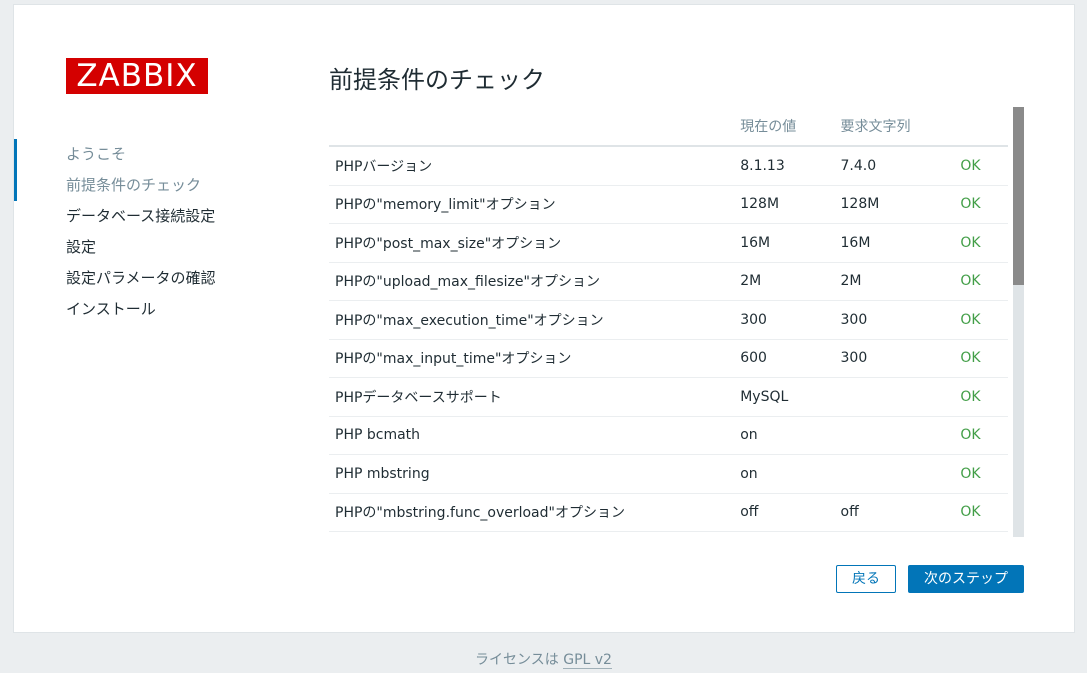 The width and height of the screenshot is (1087, 673). I want to click on footer: ライセンスは GPL v2, so click(543, 659).